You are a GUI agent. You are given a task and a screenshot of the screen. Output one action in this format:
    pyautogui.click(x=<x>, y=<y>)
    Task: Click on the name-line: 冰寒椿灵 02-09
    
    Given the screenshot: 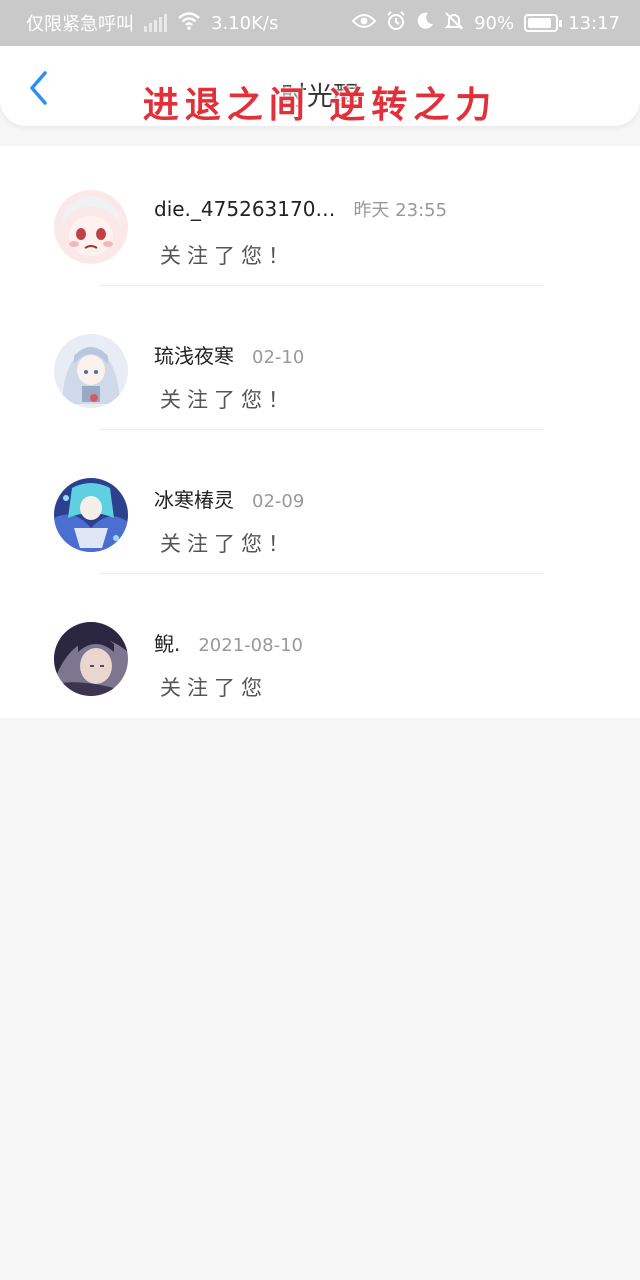 What is the action you would take?
    pyautogui.click(x=229, y=498)
    